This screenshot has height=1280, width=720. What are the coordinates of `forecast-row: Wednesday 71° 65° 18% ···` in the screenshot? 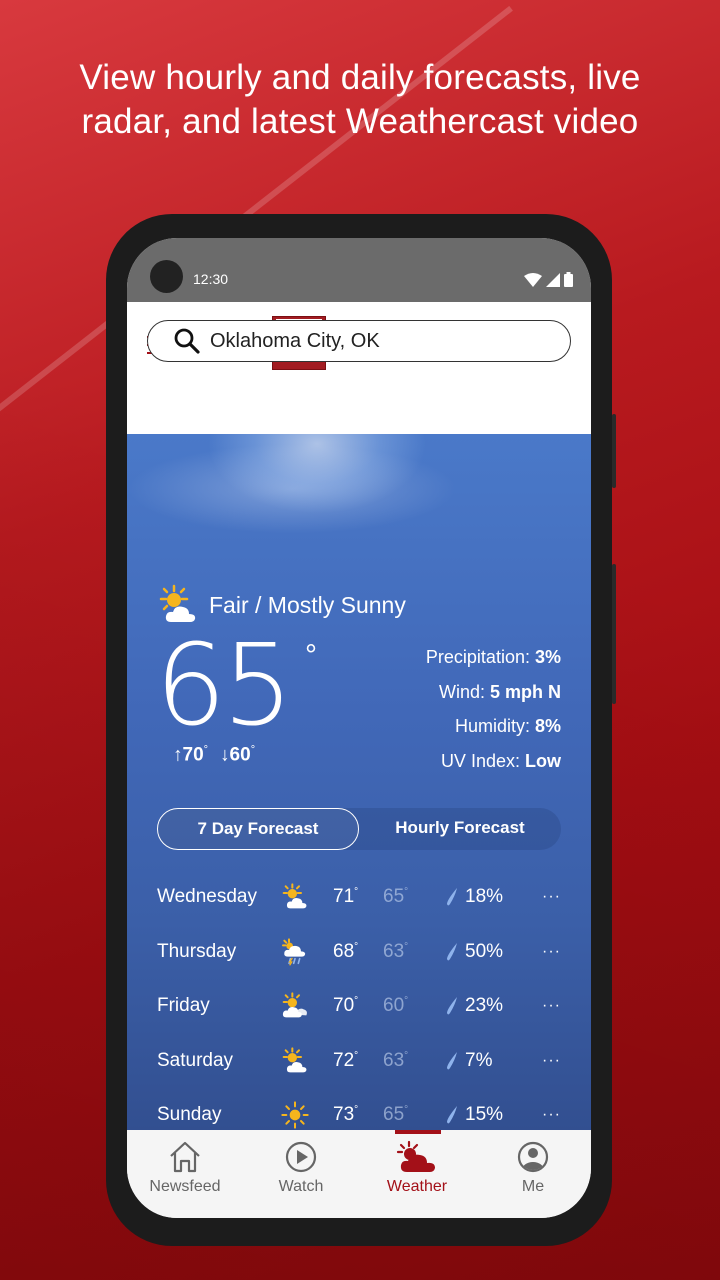 It's located at (359, 897).